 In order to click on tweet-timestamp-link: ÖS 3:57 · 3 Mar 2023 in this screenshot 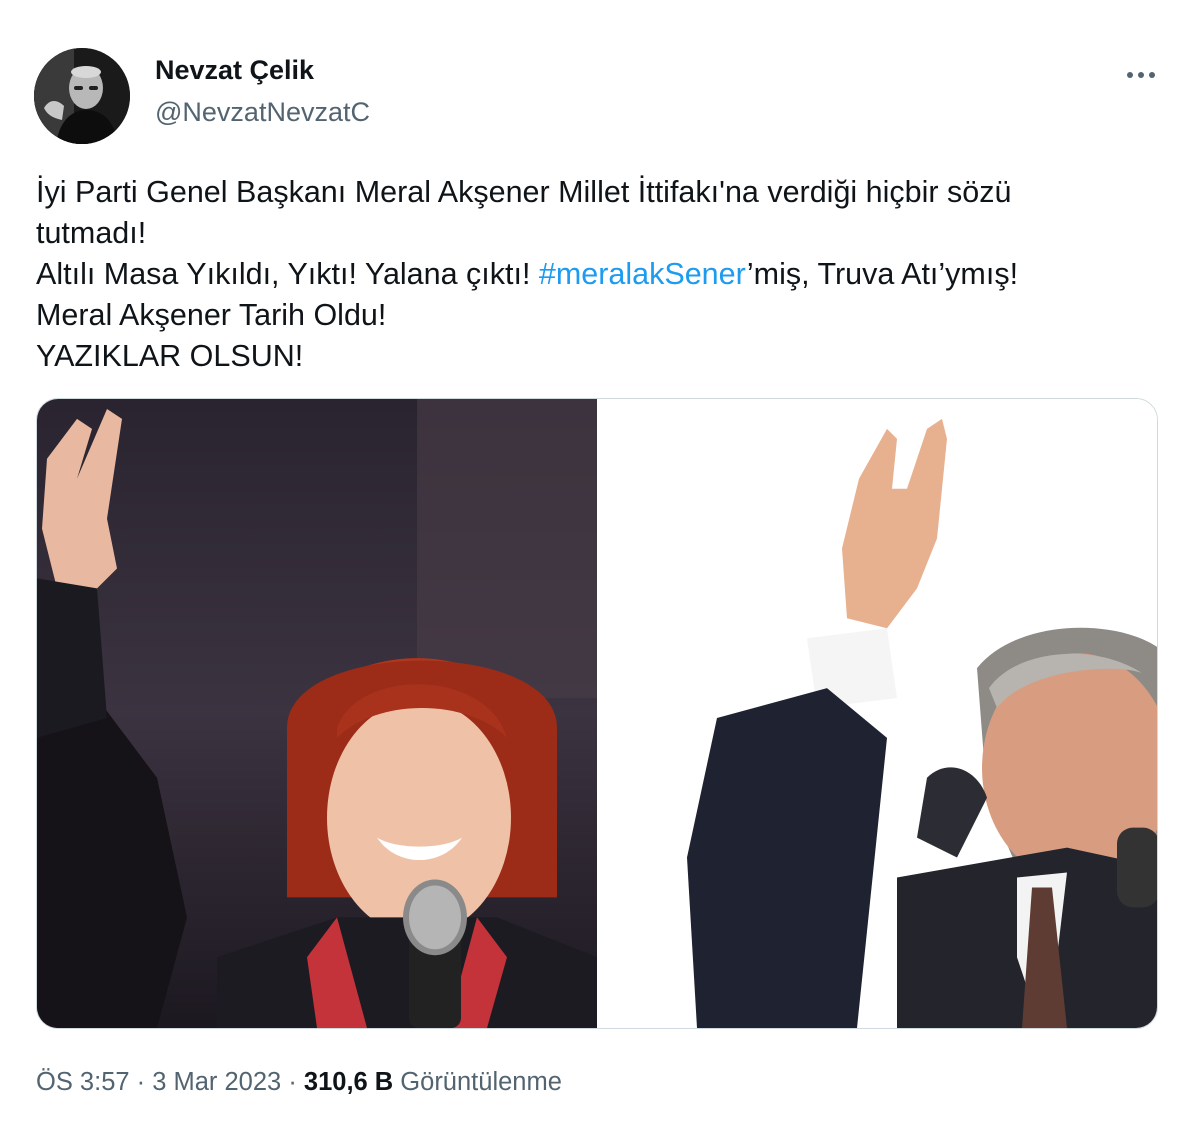, I will do `click(158, 1082)`.